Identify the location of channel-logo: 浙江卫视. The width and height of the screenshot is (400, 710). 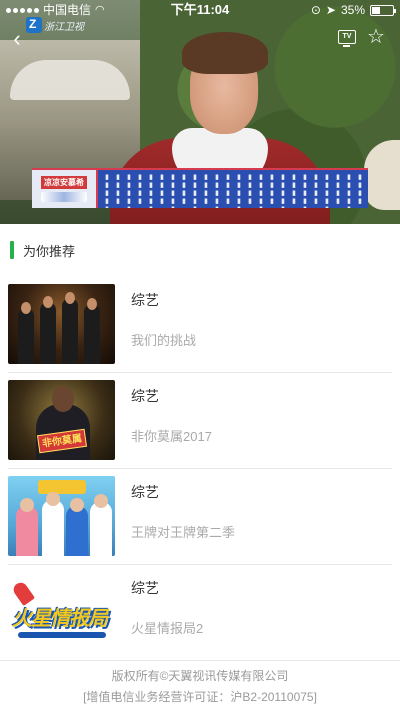
(55, 25).